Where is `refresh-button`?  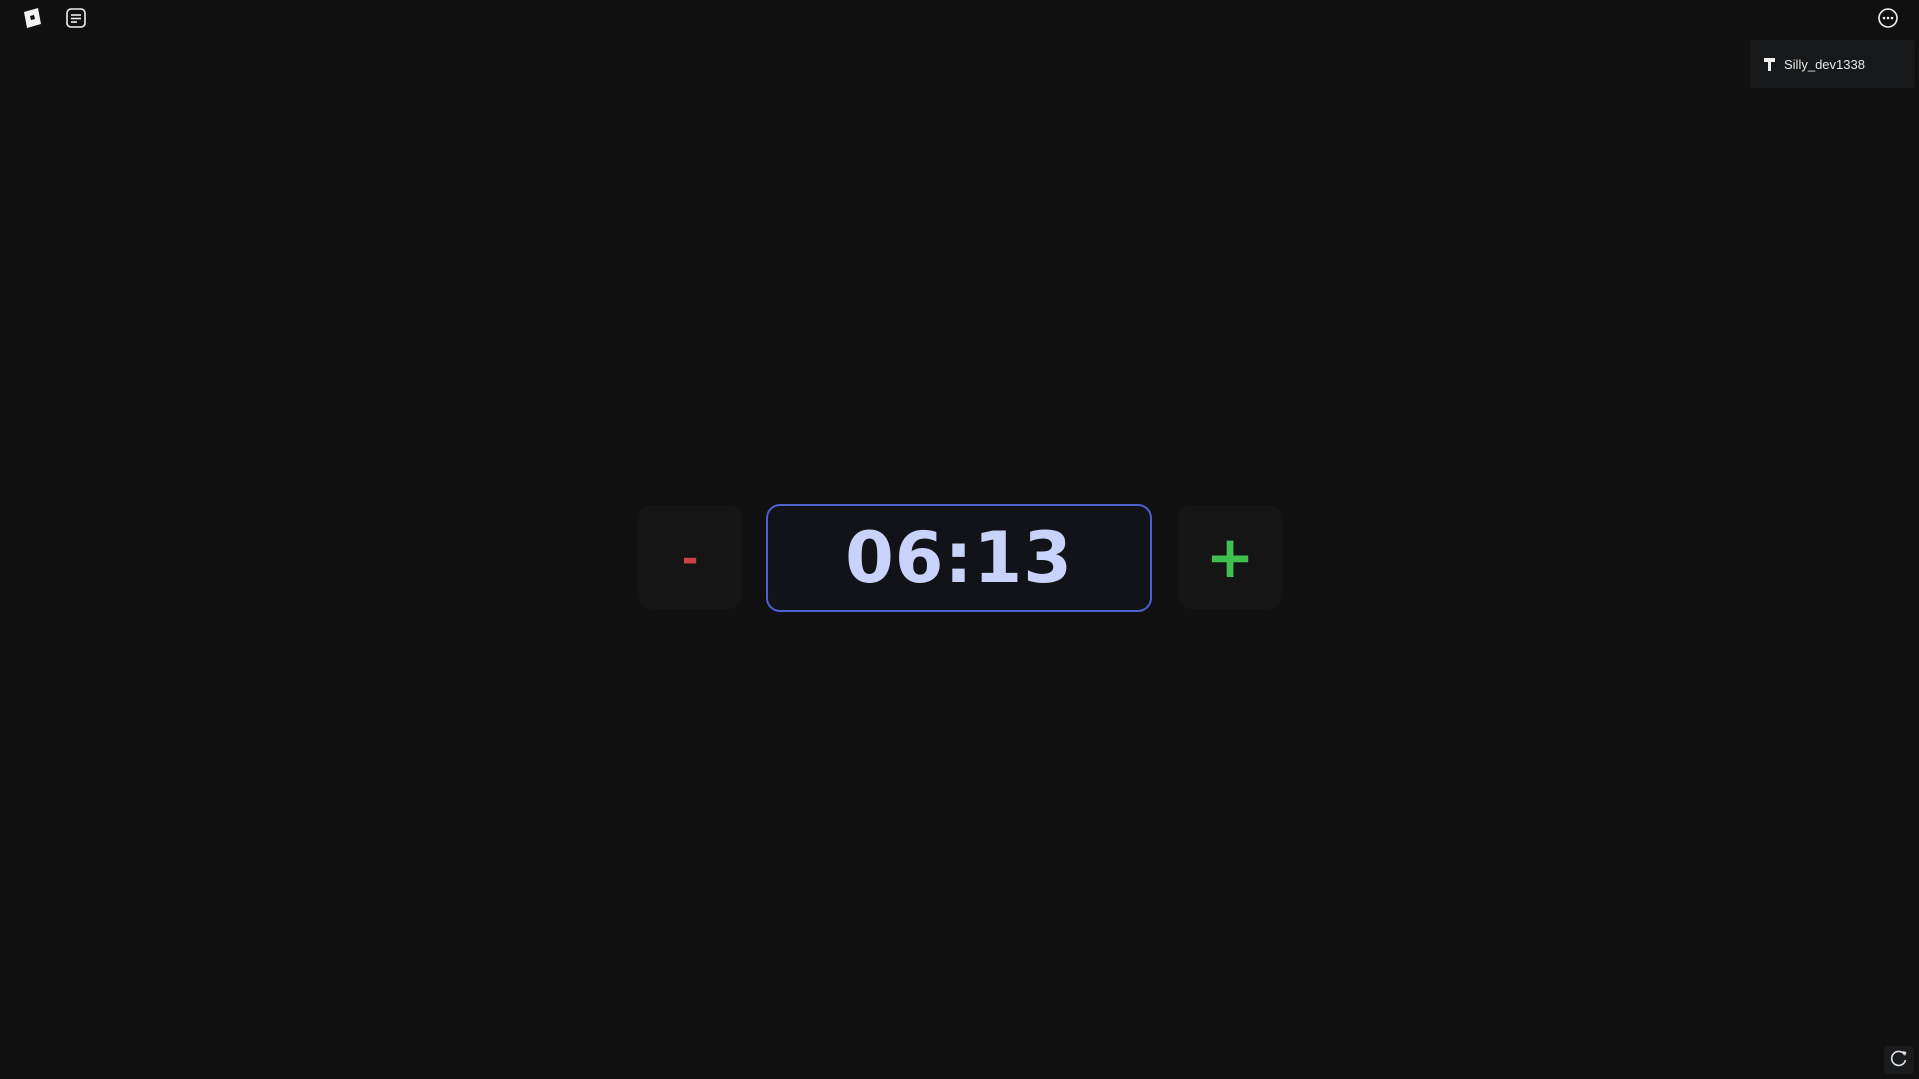 refresh-button is located at coordinates (1899, 1060).